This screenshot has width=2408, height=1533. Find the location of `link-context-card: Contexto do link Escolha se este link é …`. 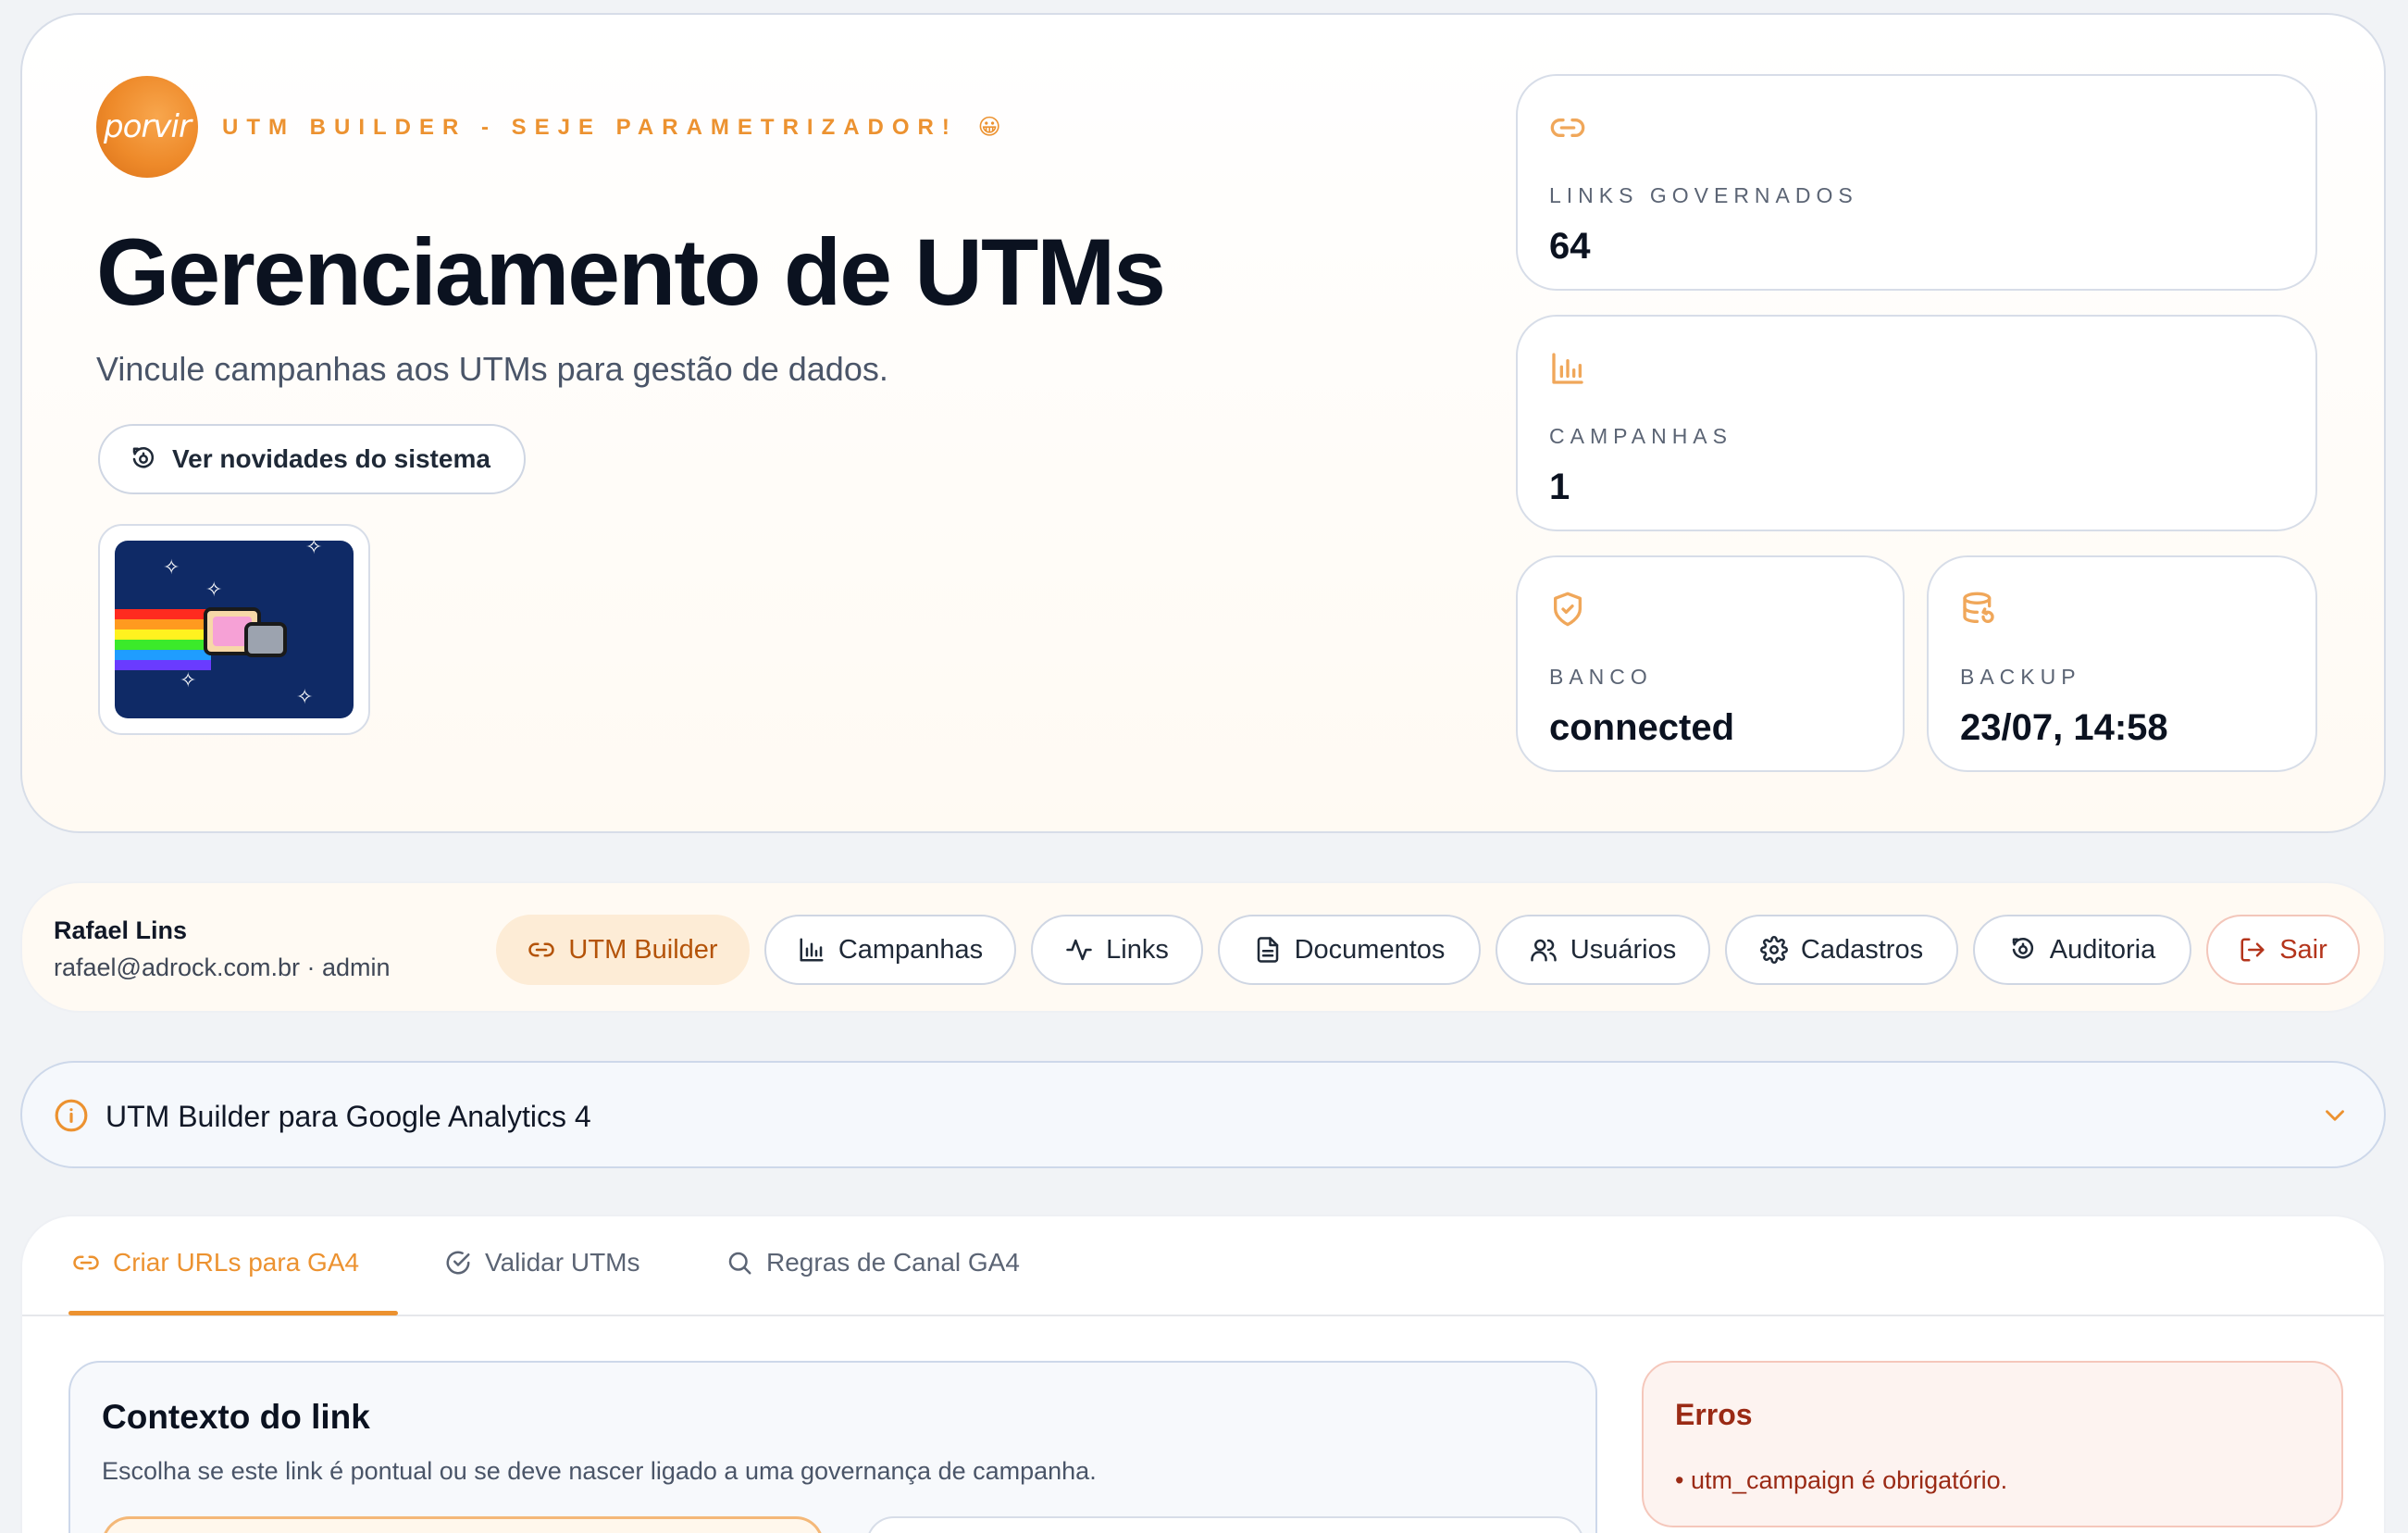

link-context-card: Contexto do link Escolha se este link é … is located at coordinates (832, 1447).